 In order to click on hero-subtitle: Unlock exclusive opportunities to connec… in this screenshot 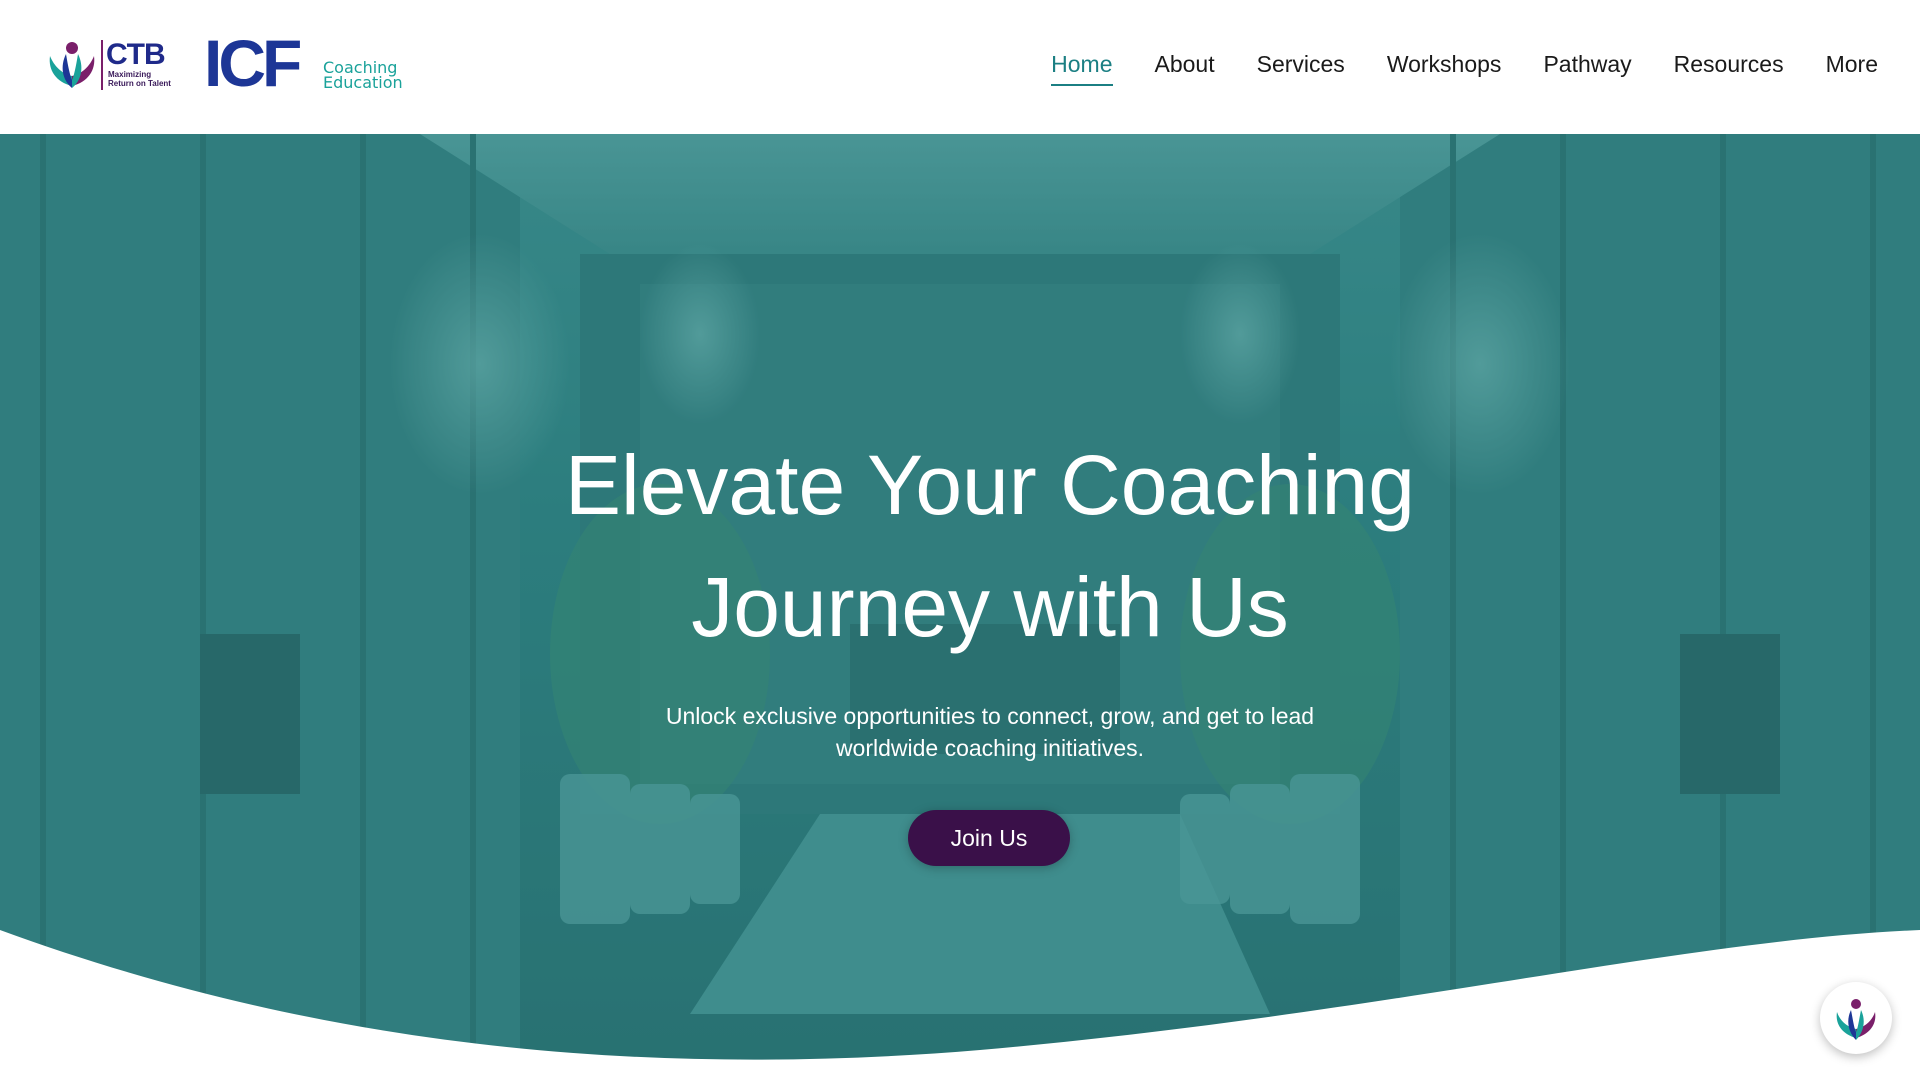, I will do `click(990, 732)`.